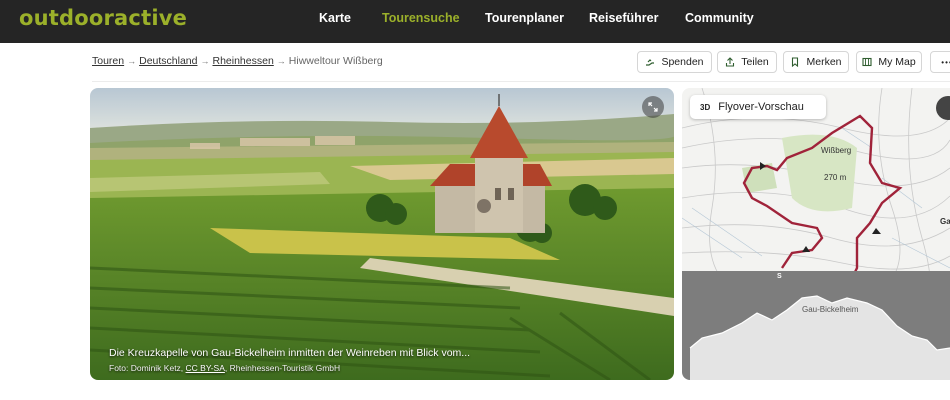 This screenshot has width=950, height=400. What do you see at coordinates (795, 62) in the screenshot?
I see `bookmark-icon` at bounding box center [795, 62].